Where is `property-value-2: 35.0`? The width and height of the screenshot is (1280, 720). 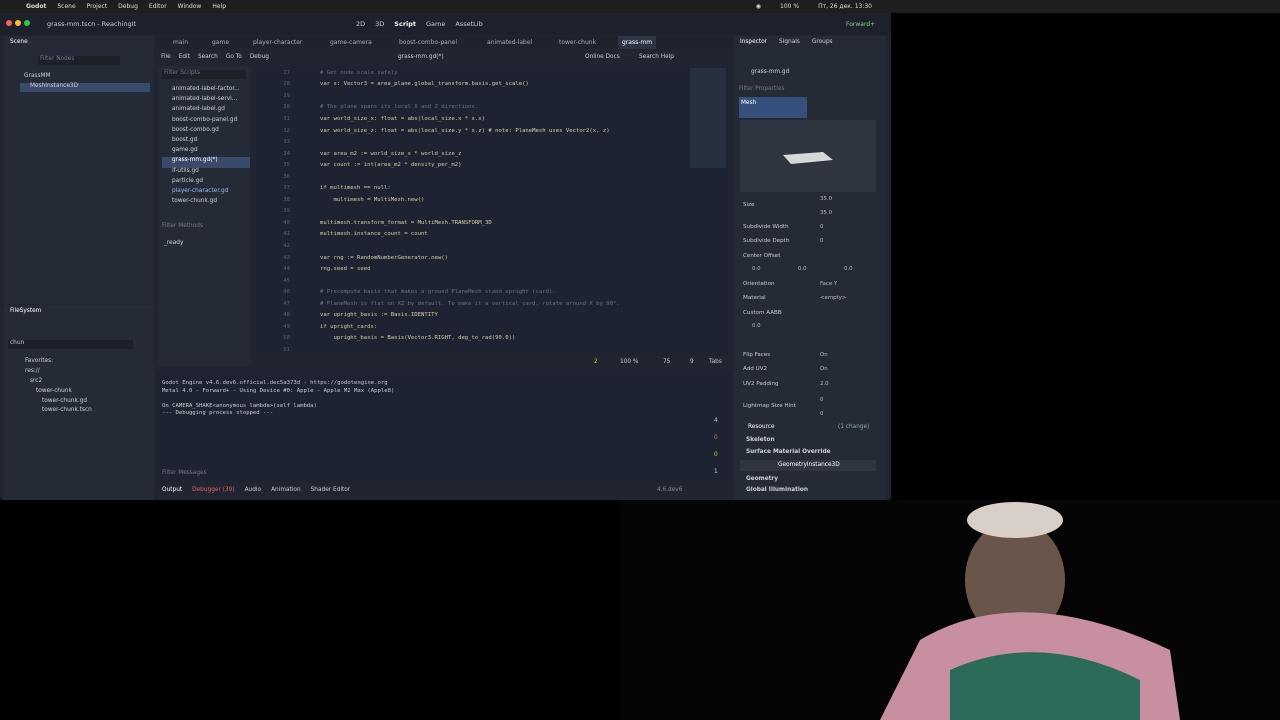
property-value-2: 35.0 is located at coordinates (826, 213).